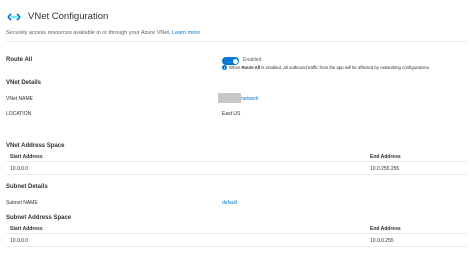 This screenshot has height=253, width=474. What do you see at coordinates (186, 33) in the screenshot?
I see `learn-more-link: Learn more` at bounding box center [186, 33].